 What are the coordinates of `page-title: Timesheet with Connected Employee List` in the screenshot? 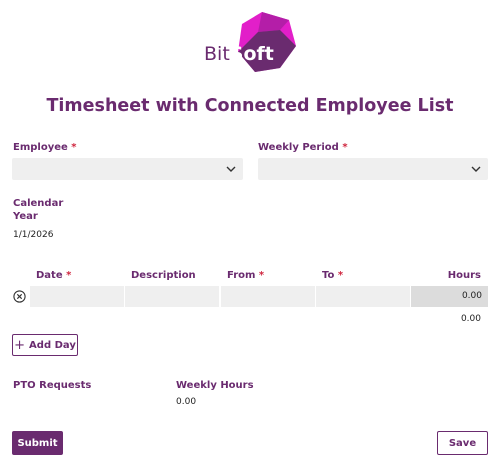 It's located at (250, 106).